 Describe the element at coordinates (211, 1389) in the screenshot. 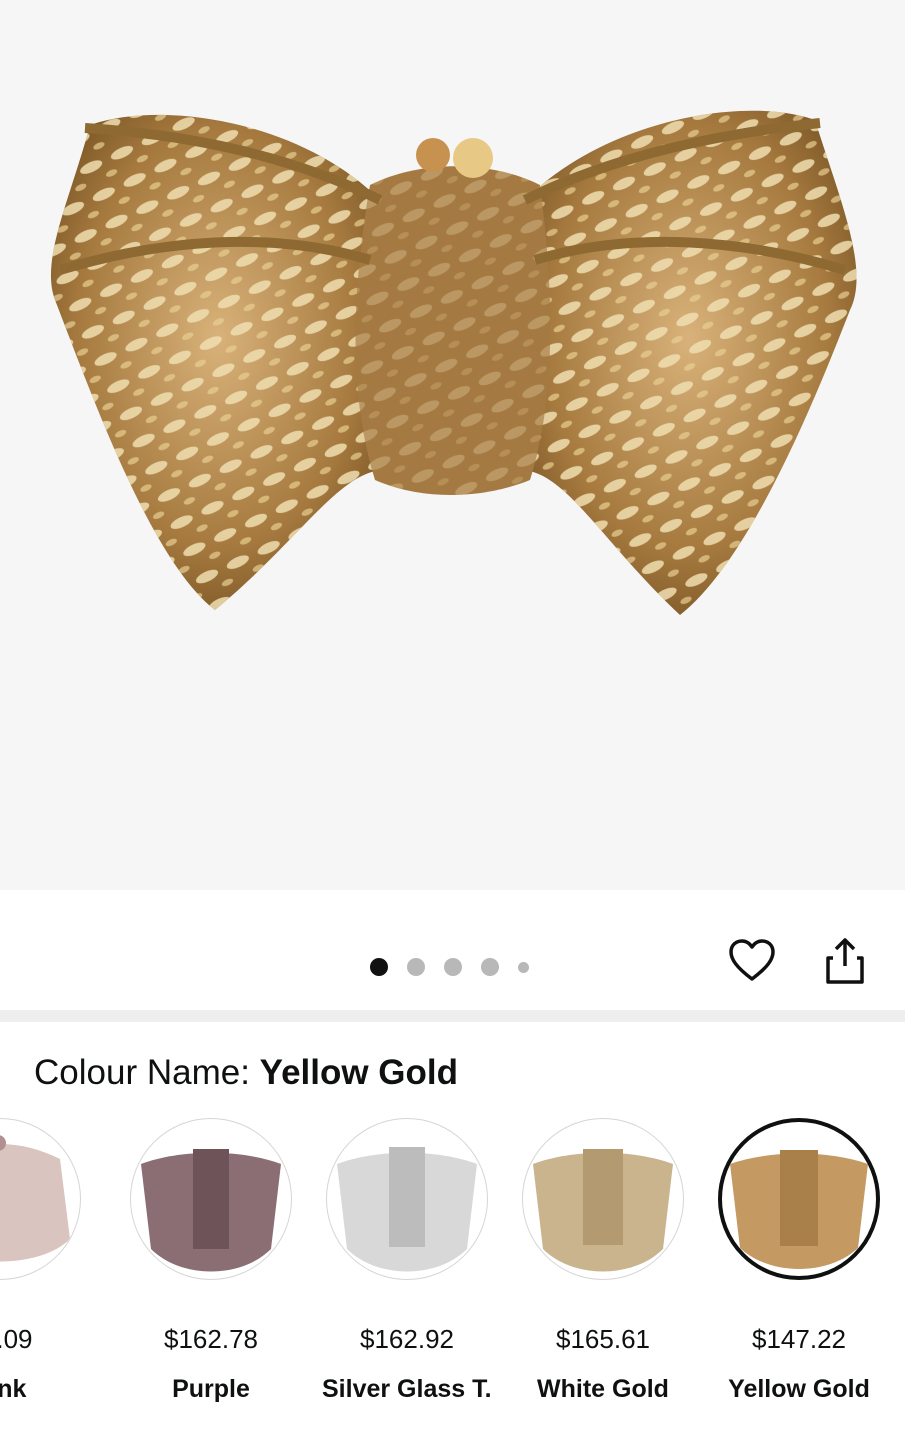

I see `swatch-name: Purple` at that location.